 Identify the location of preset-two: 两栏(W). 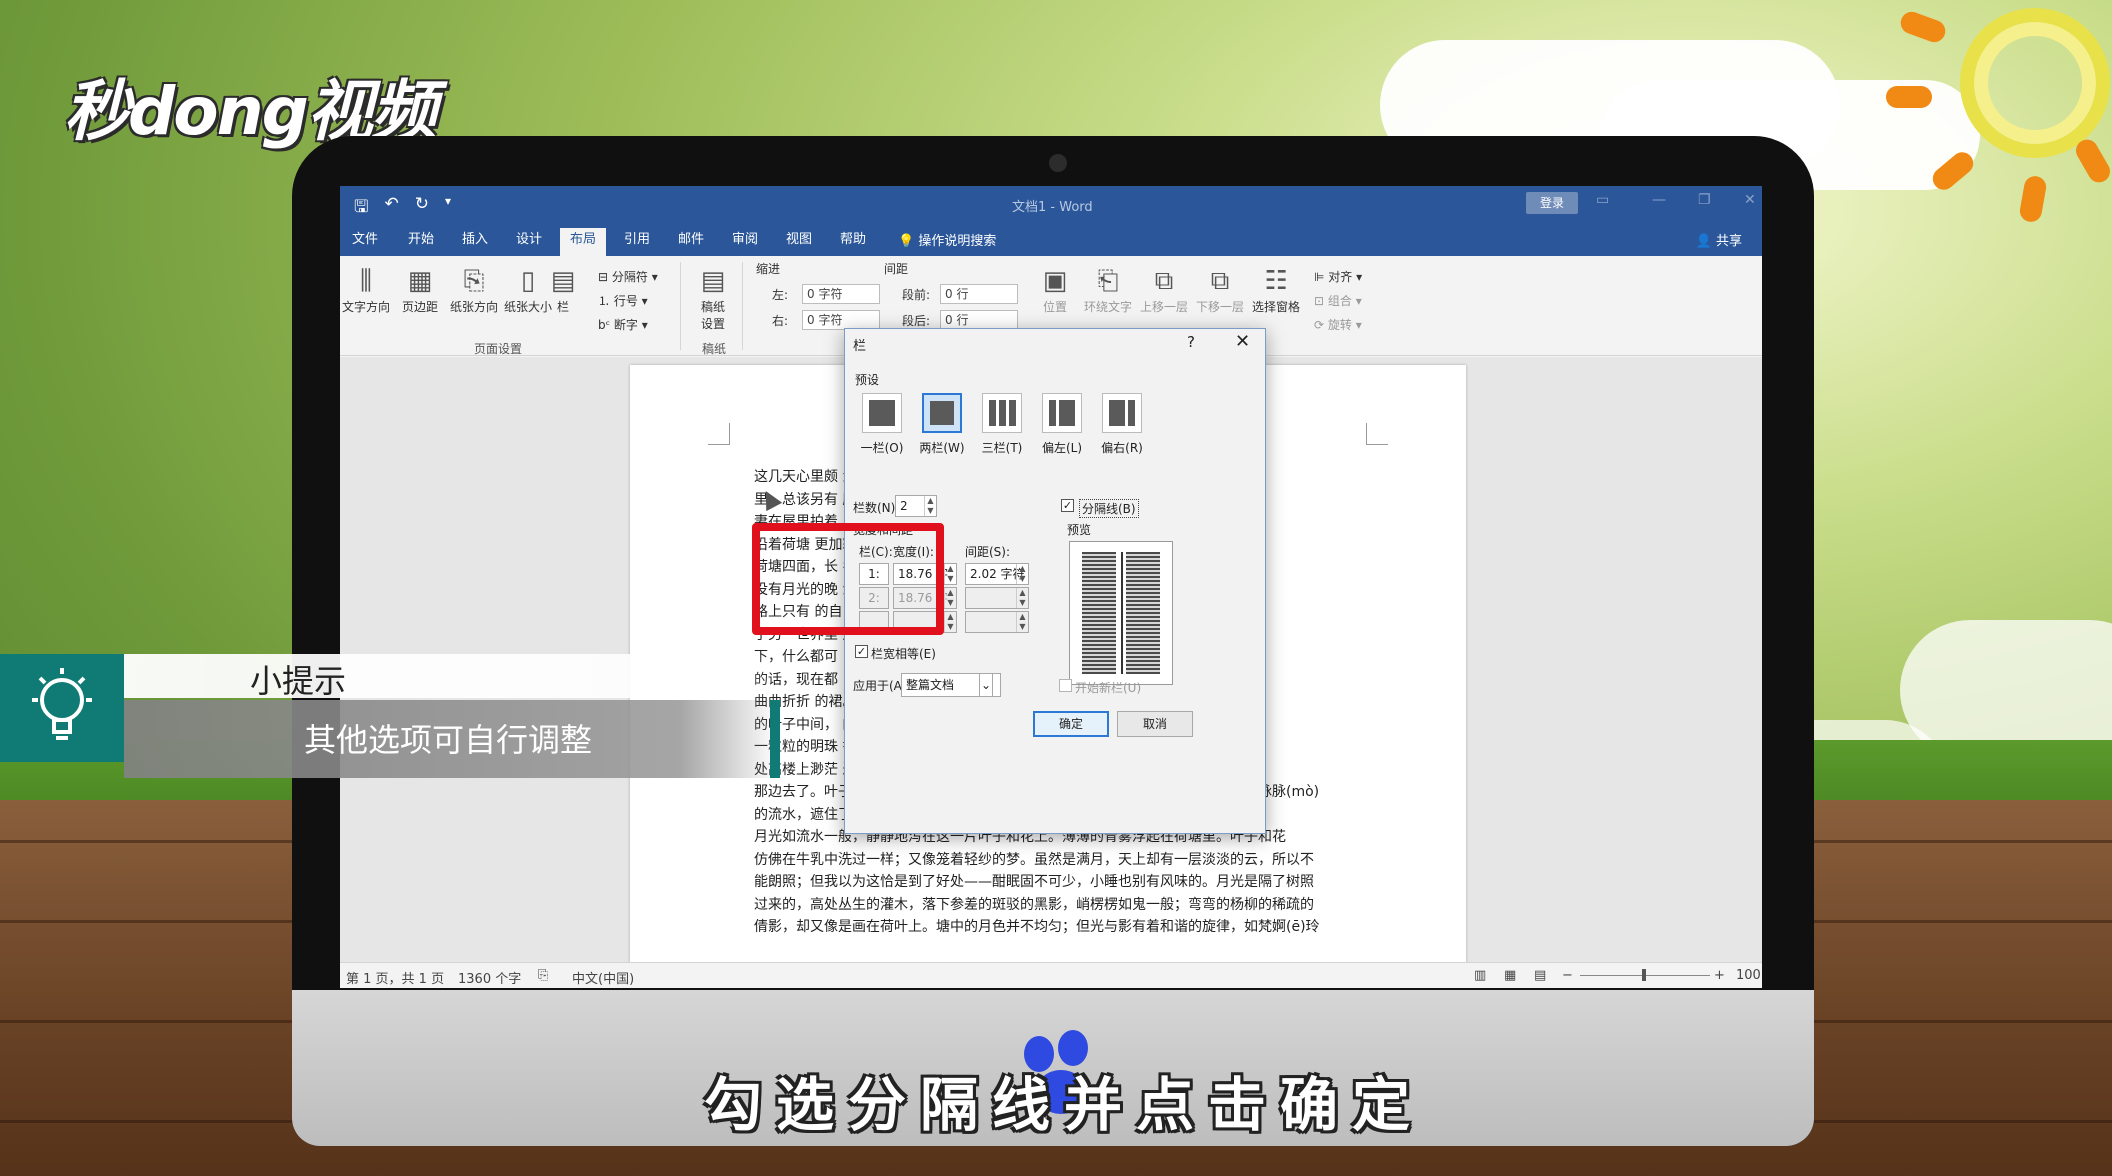
(942, 424).